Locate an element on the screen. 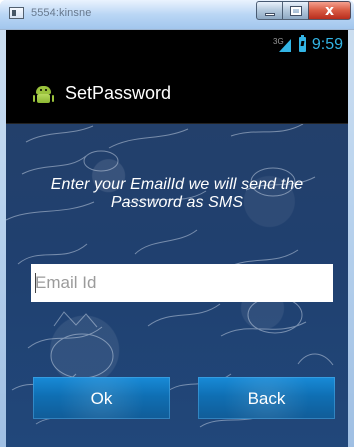 The width and height of the screenshot is (354, 447). maximize-icon is located at coordinates (295, 10).